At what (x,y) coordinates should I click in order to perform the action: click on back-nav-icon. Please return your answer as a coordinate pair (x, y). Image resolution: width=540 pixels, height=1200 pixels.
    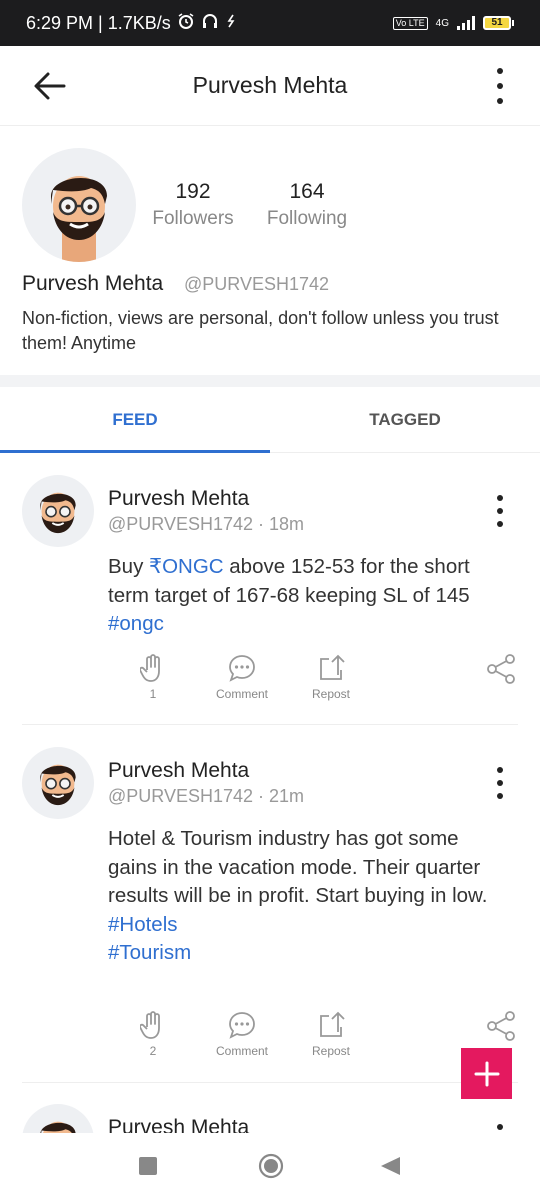
    Looking at the image, I should click on (391, 1168).